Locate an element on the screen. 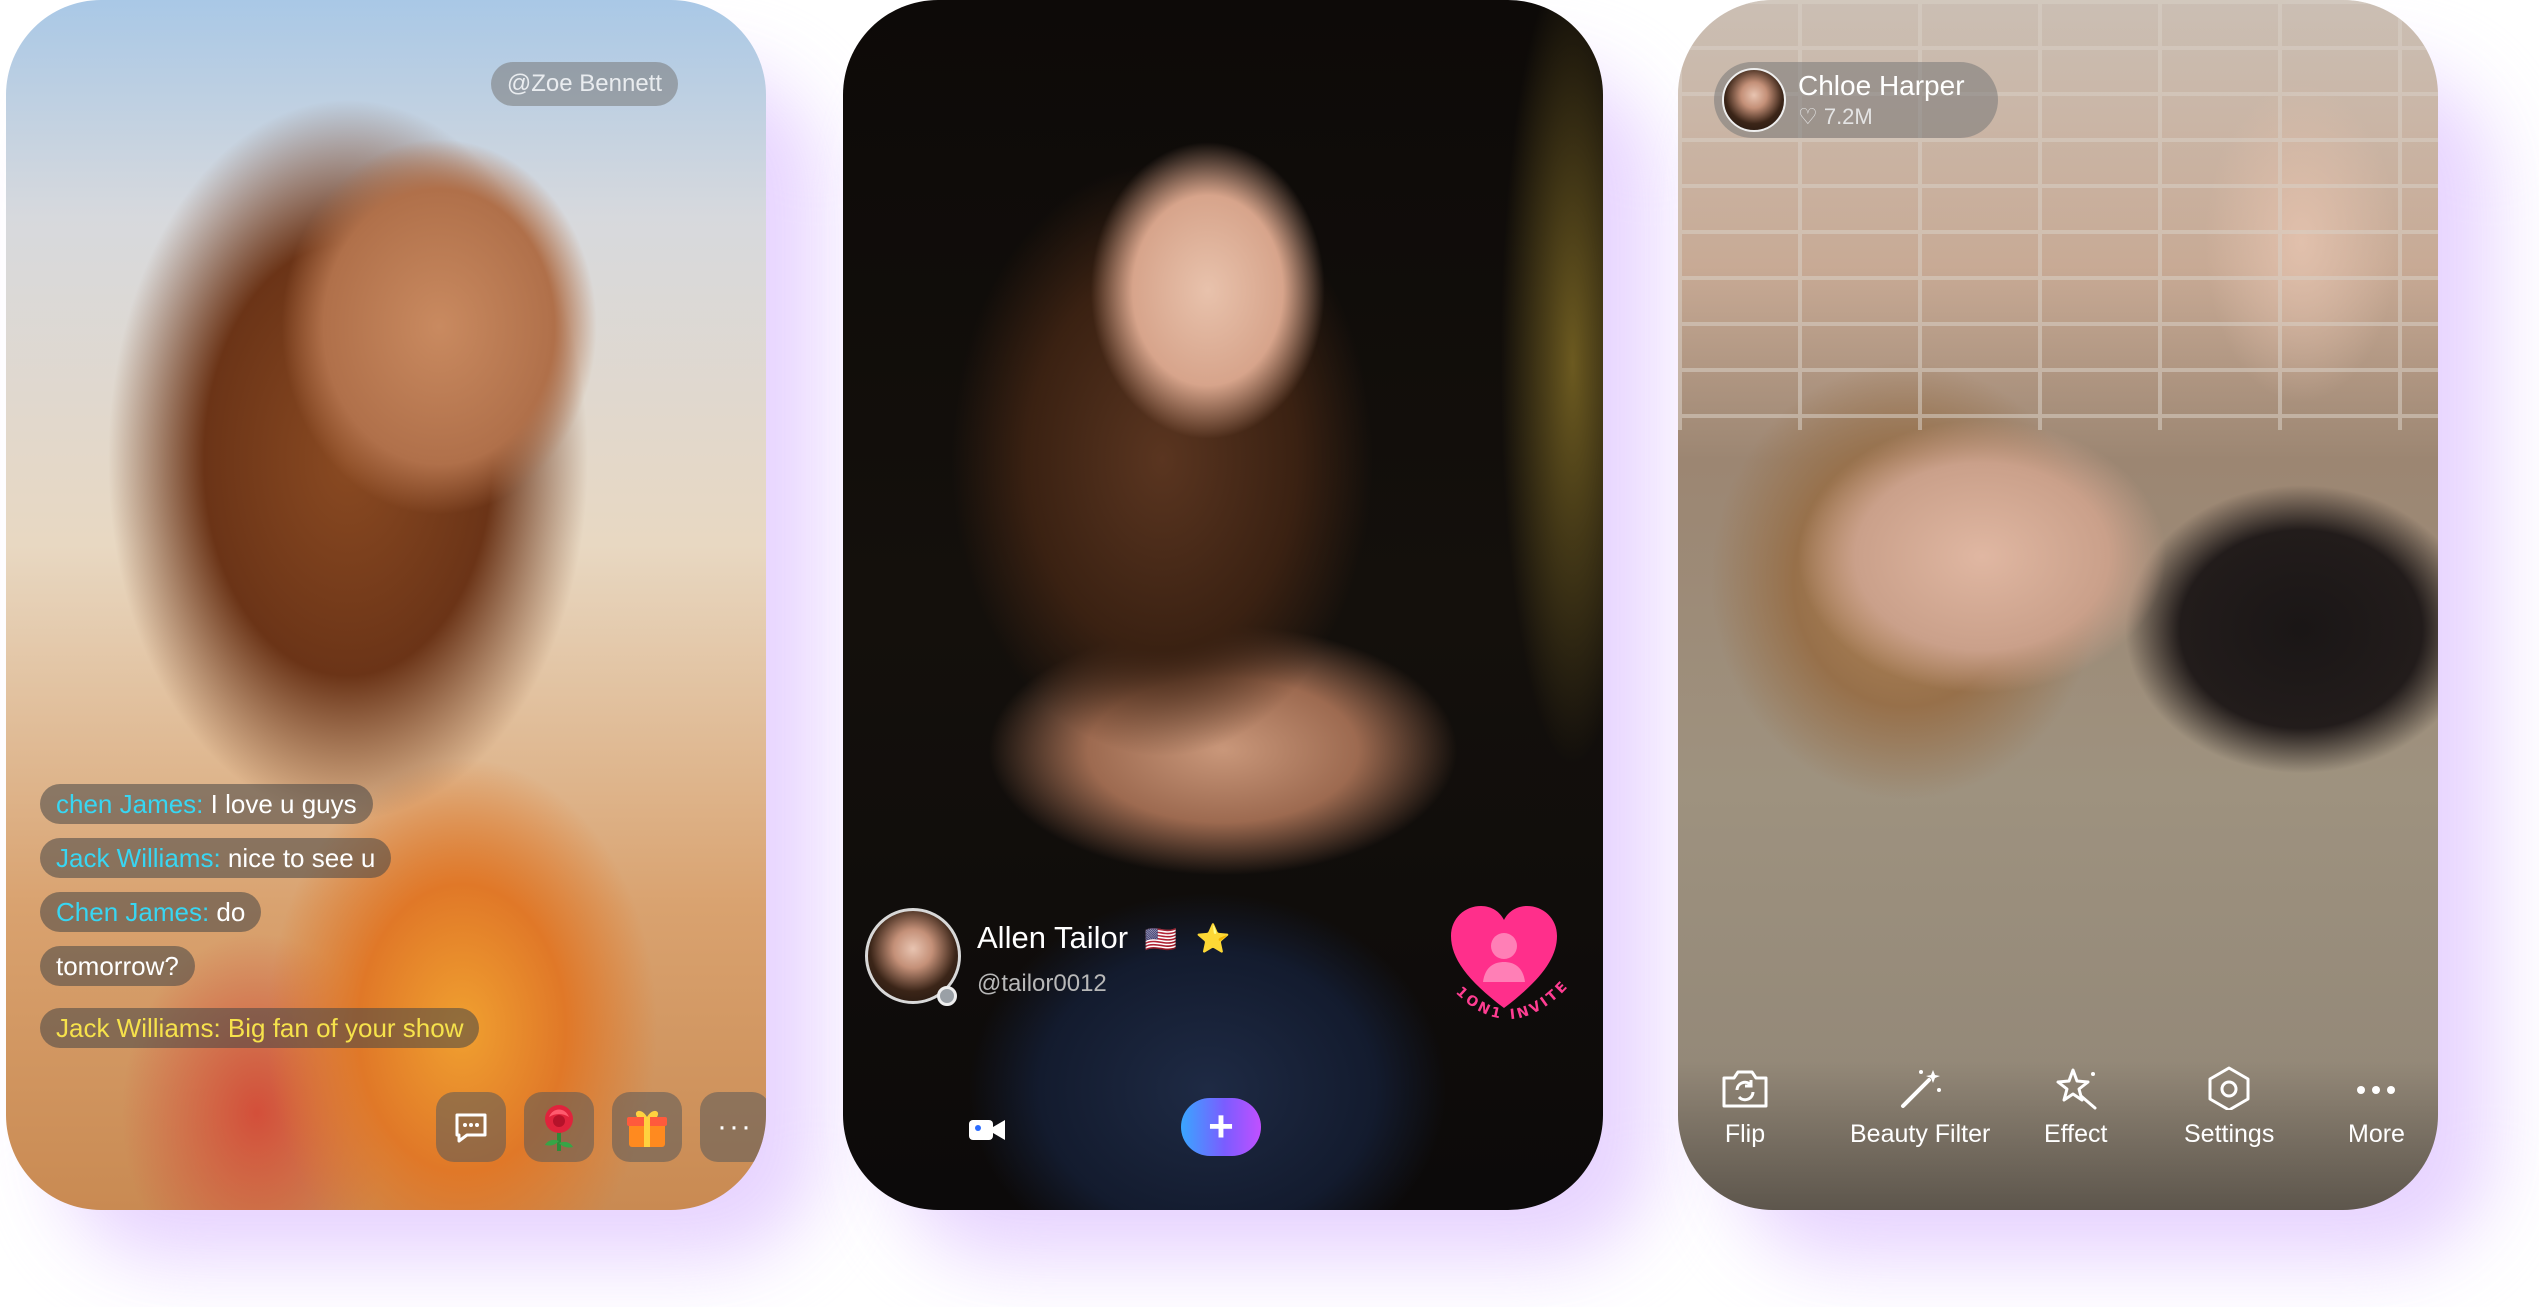 The image size is (2539, 1307). stream-action-buttons: ··· is located at coordinates (601, 1127).